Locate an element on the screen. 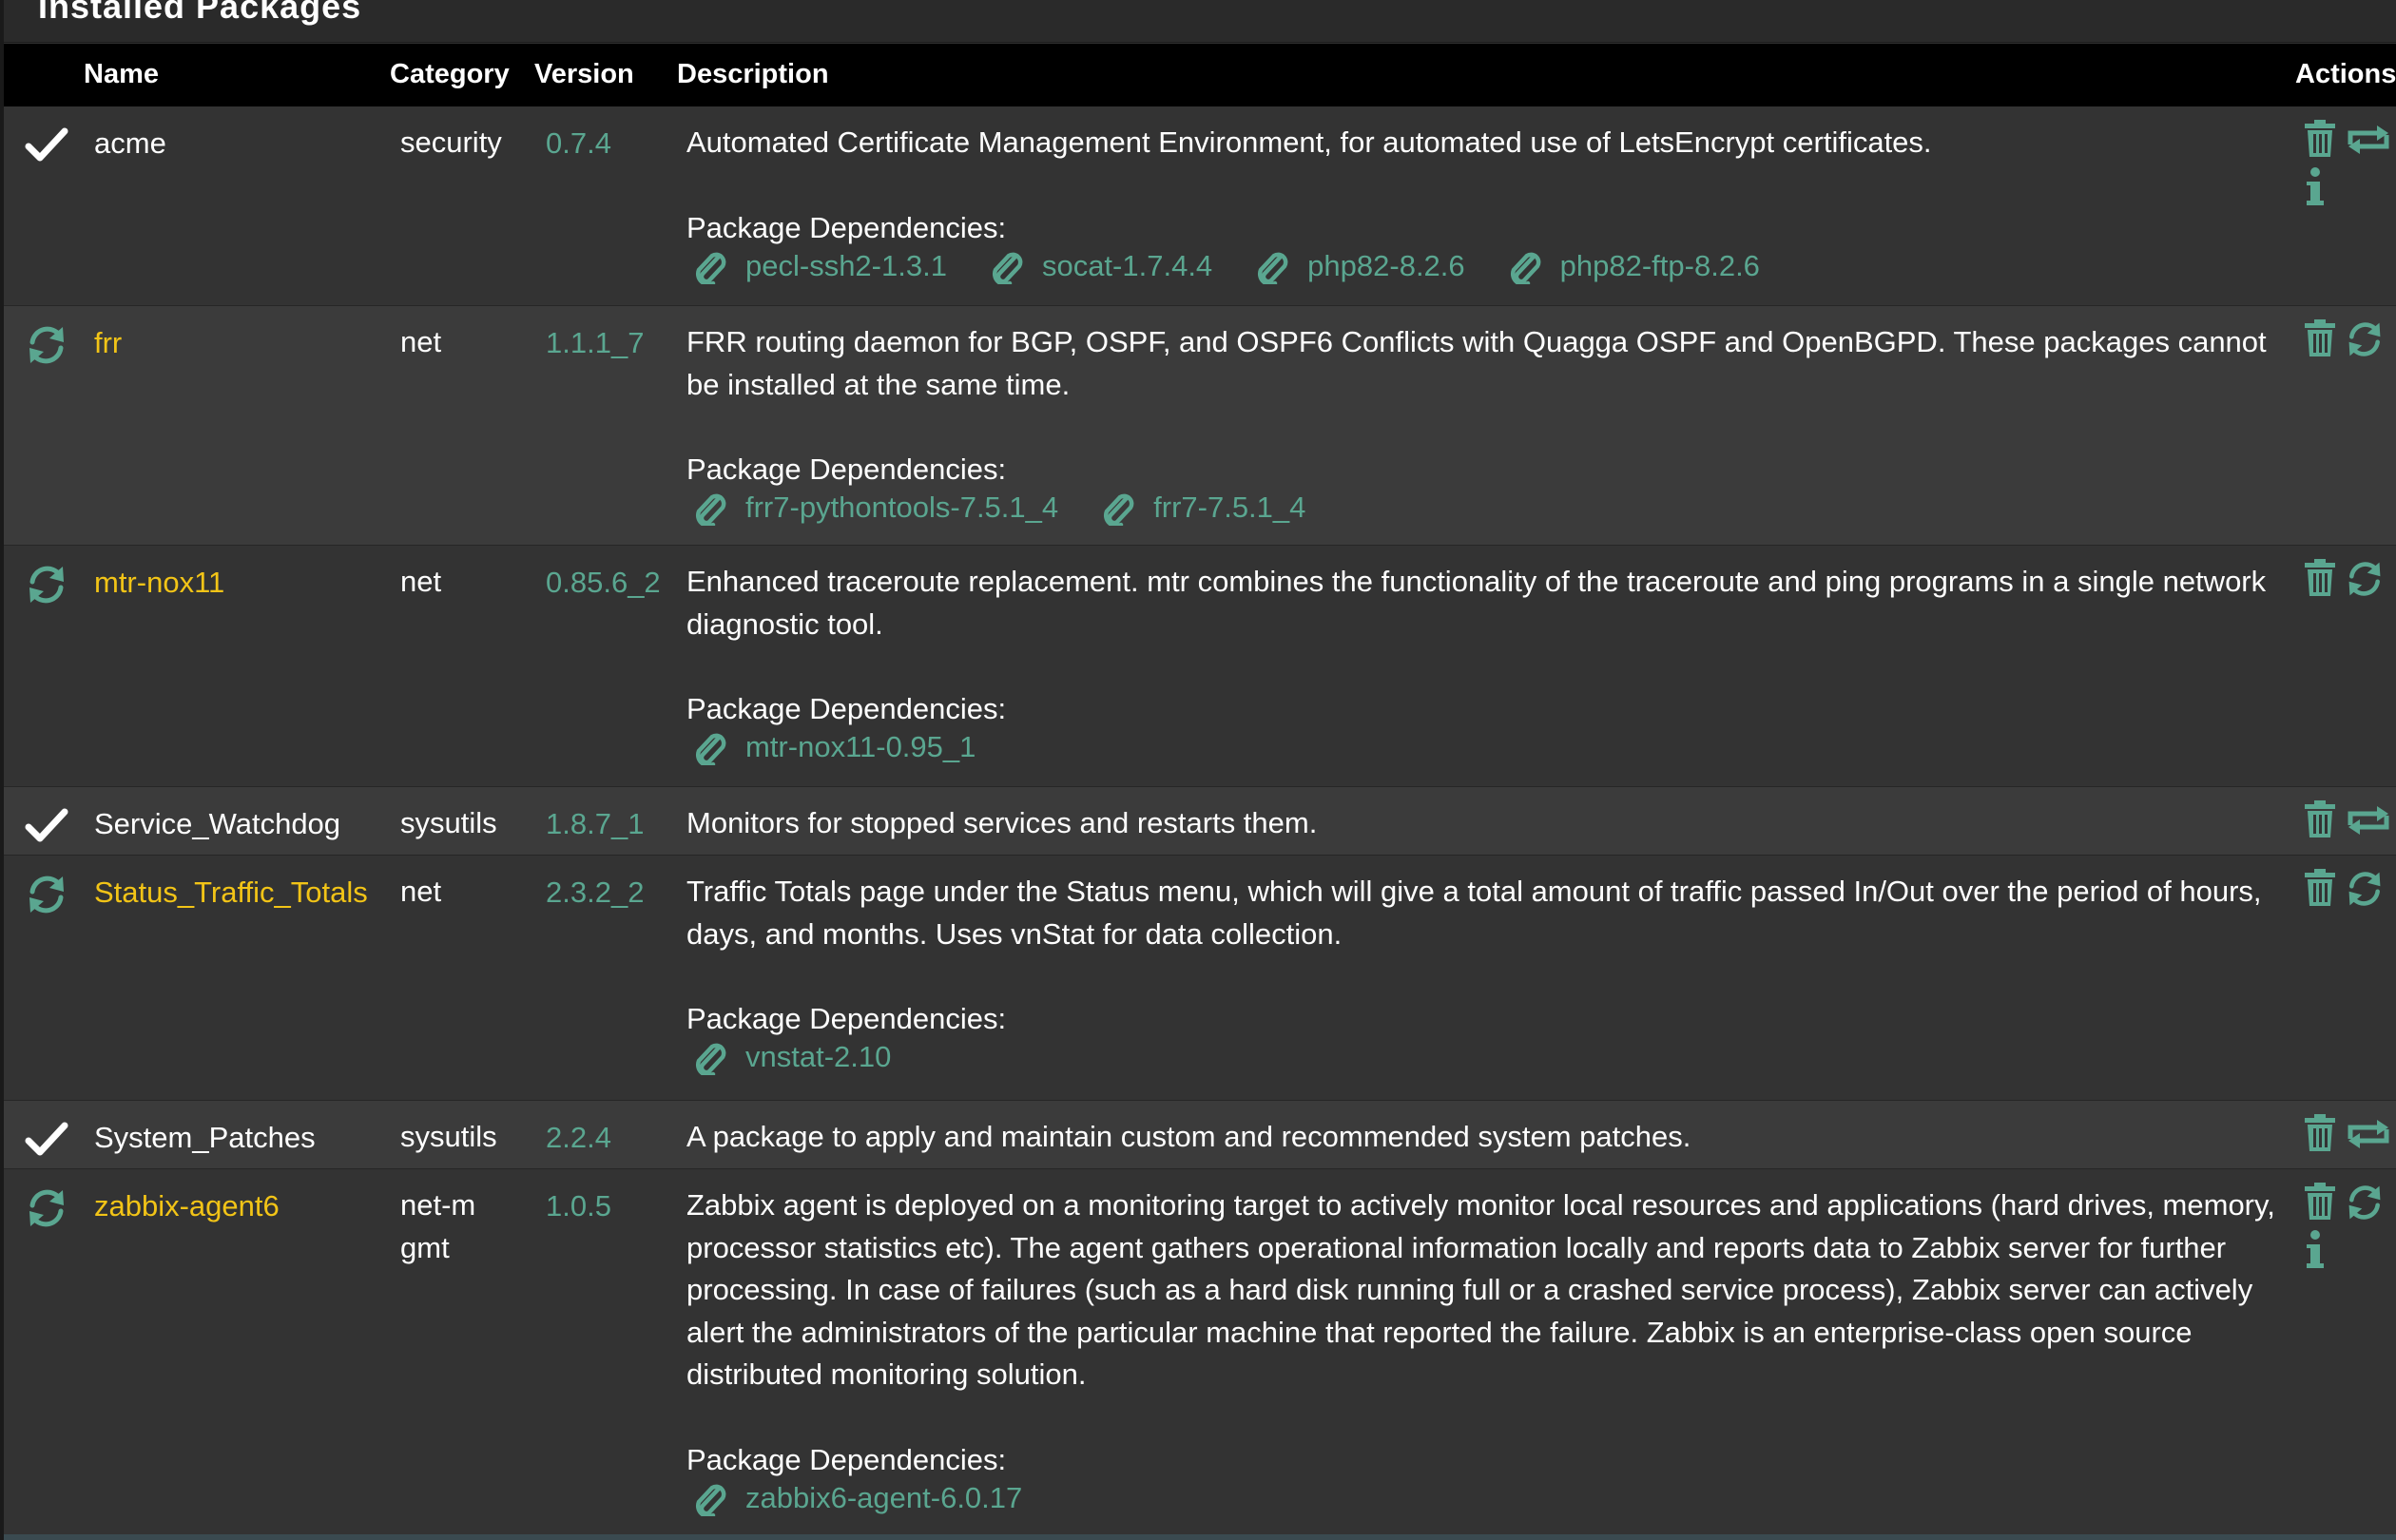  dependency-list: frr7-pythontools-7.5.1_4 frr7-7.5.1_4 is located at coordinates (1019, 511).